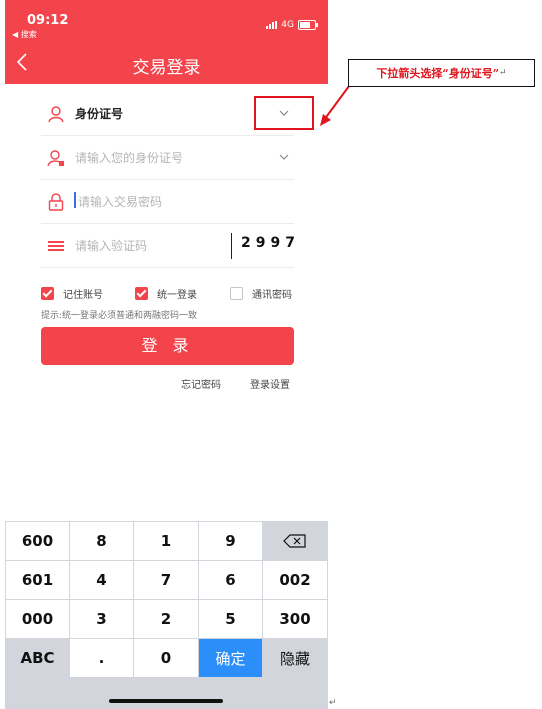  What do you see at coordinates (56, 202) in the screenshot?
I see `lock-icon` at bounding box center [56, 202].